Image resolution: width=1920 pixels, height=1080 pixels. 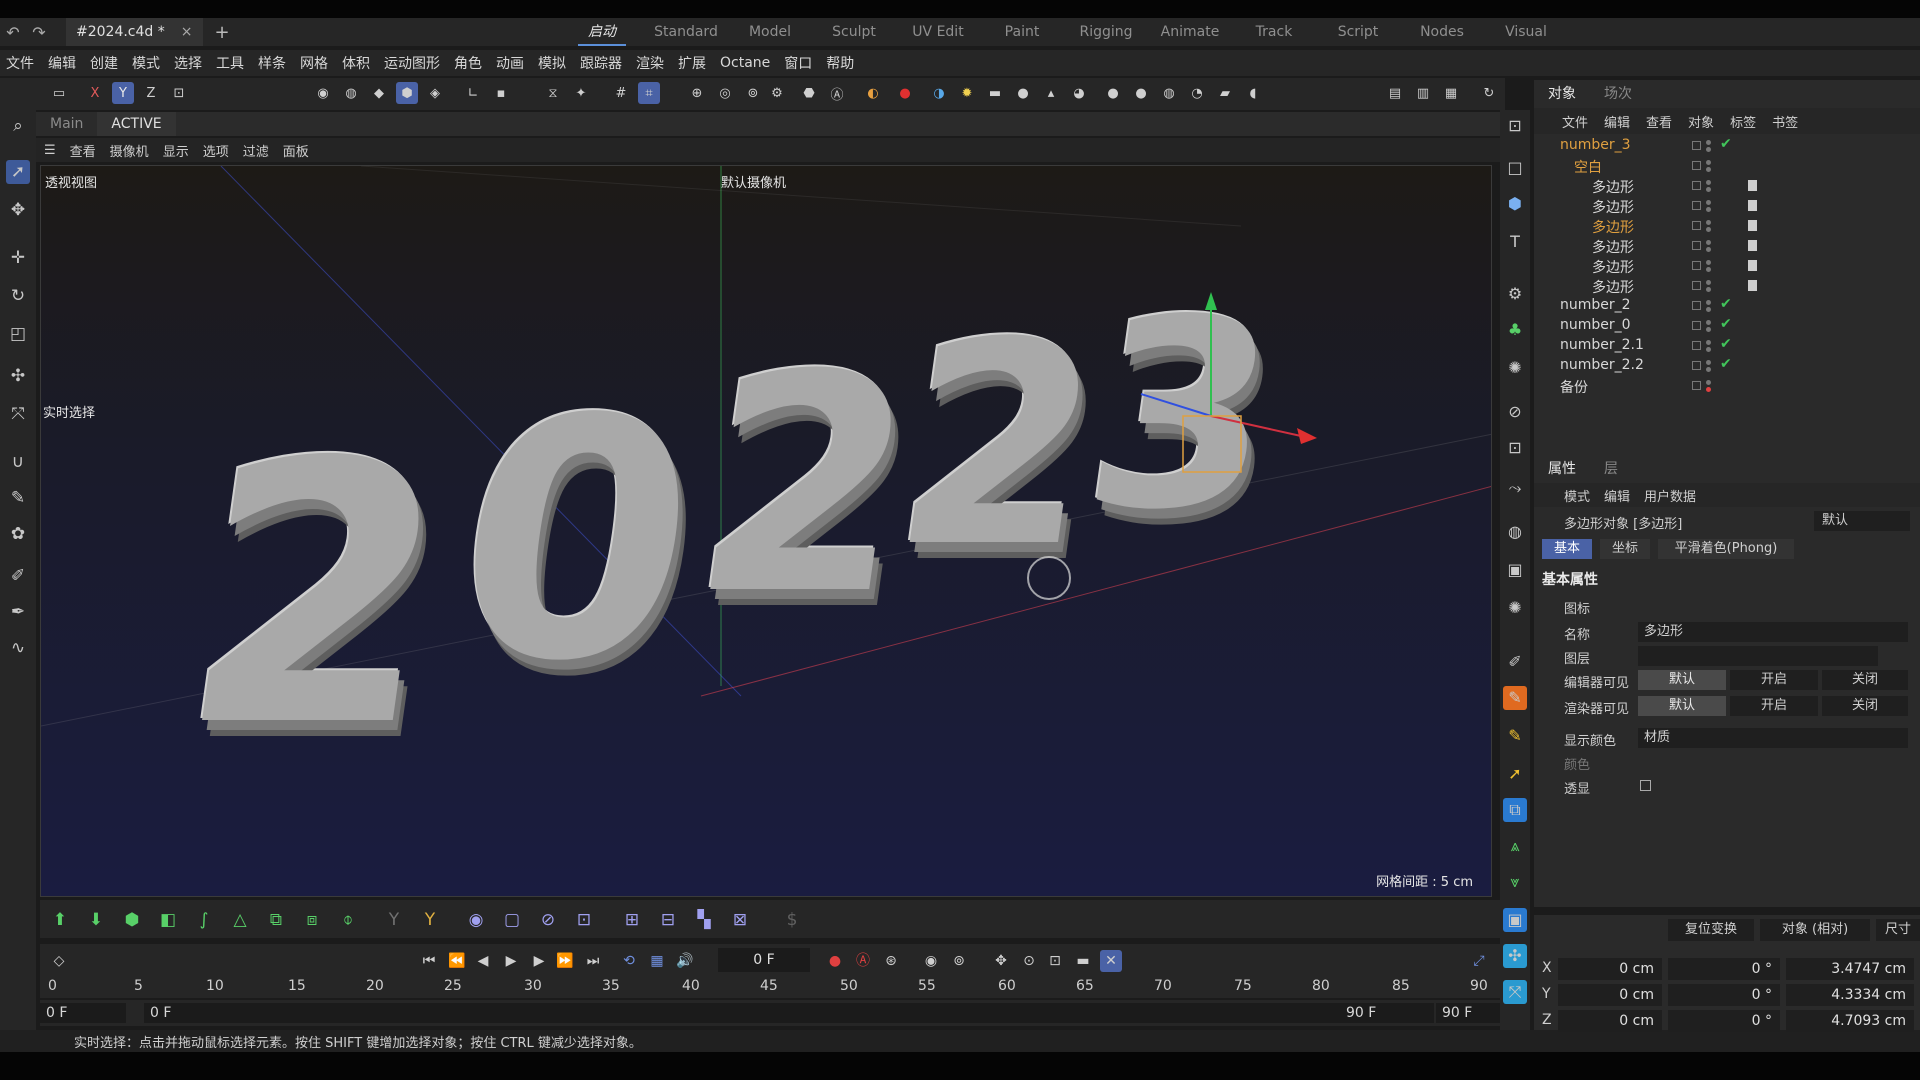 I want to click on editor-visible-off: 关闭, so click(x=1865, y=680).